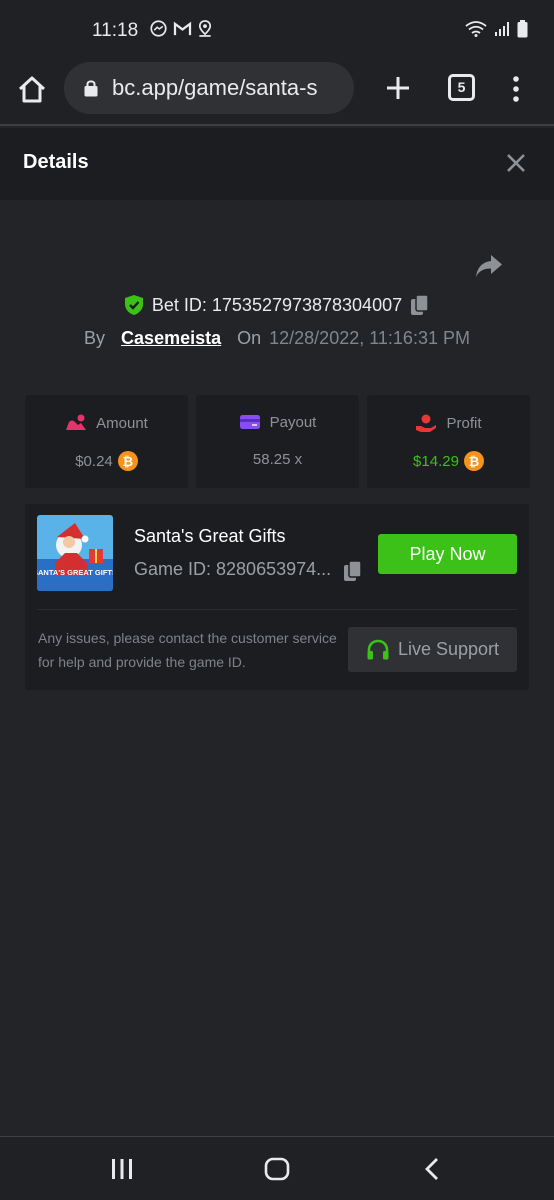 This screenshot has width=554, height=1200. Describe the element at coordinates (115, 30) in the screenshot. I see `status-time: 11:18` at that location.